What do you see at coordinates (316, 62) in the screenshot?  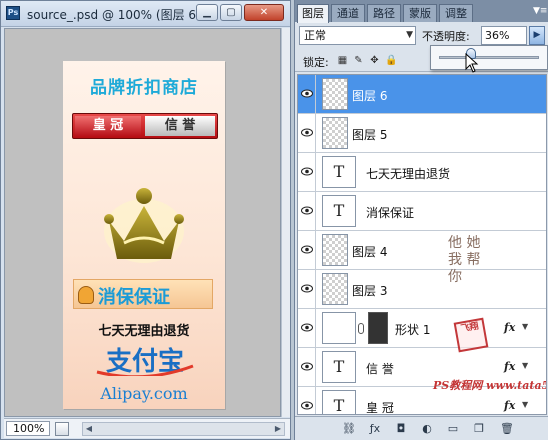 I see `lock-label: 锁定:` at bounding box center [316, 62].